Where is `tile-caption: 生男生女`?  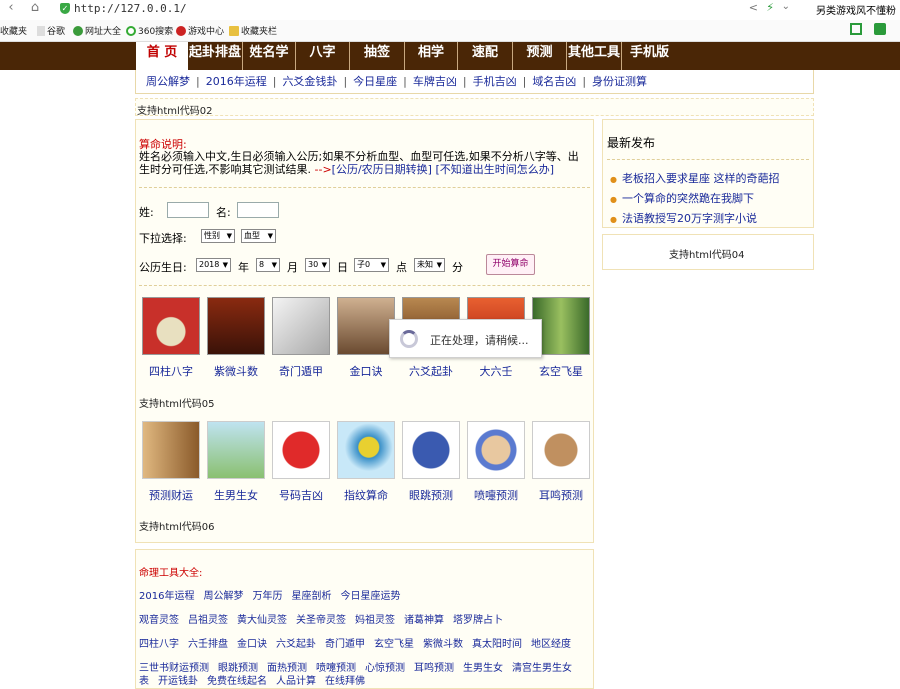 tile-caption: 生男生女 is located at coordinates (236, 495).